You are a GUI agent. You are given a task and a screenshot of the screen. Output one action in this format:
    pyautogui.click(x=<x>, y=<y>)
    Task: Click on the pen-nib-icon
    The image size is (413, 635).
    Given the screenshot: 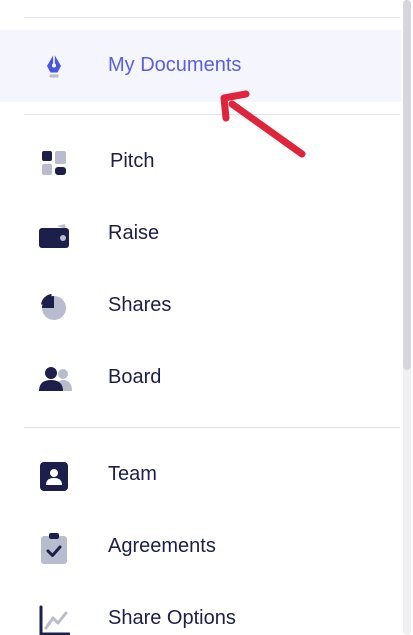 What is the action you would take?
    pyautogui.click(x=54, y=67)
    